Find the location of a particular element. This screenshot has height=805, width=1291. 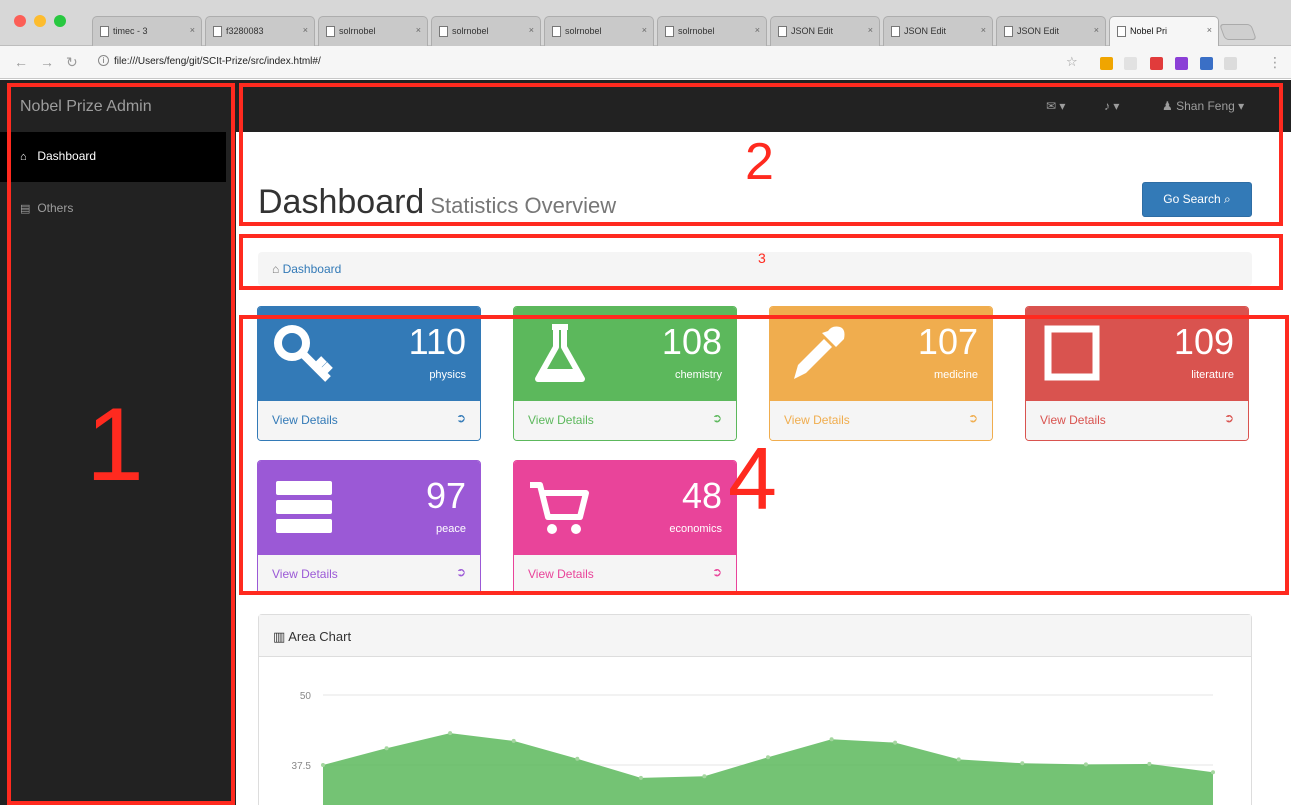

back-icon: ← is located at coordinates (21, 62).